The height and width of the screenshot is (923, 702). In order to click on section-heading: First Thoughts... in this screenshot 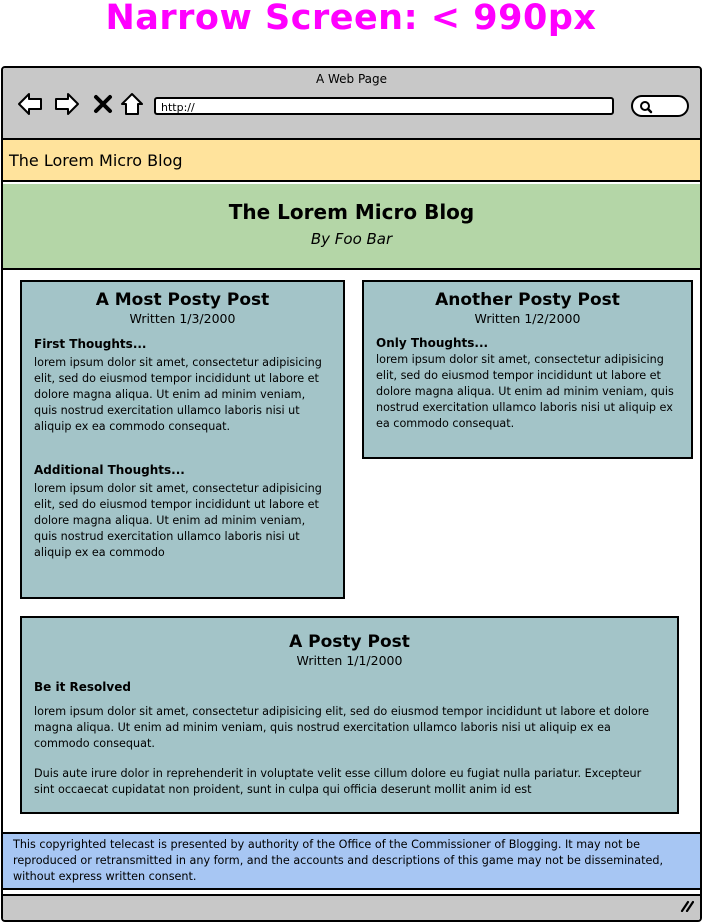, I will do `click(90, 344)`.